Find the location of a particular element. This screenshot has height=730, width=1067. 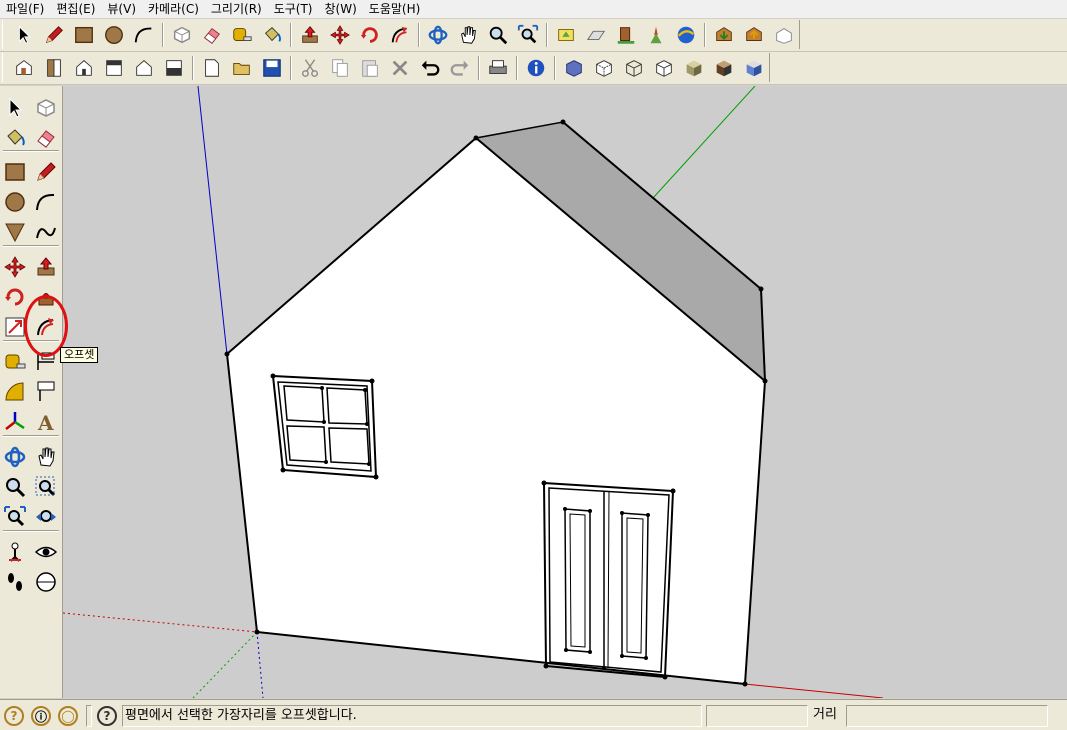

circle-icon is located at coordinates (114, 35).